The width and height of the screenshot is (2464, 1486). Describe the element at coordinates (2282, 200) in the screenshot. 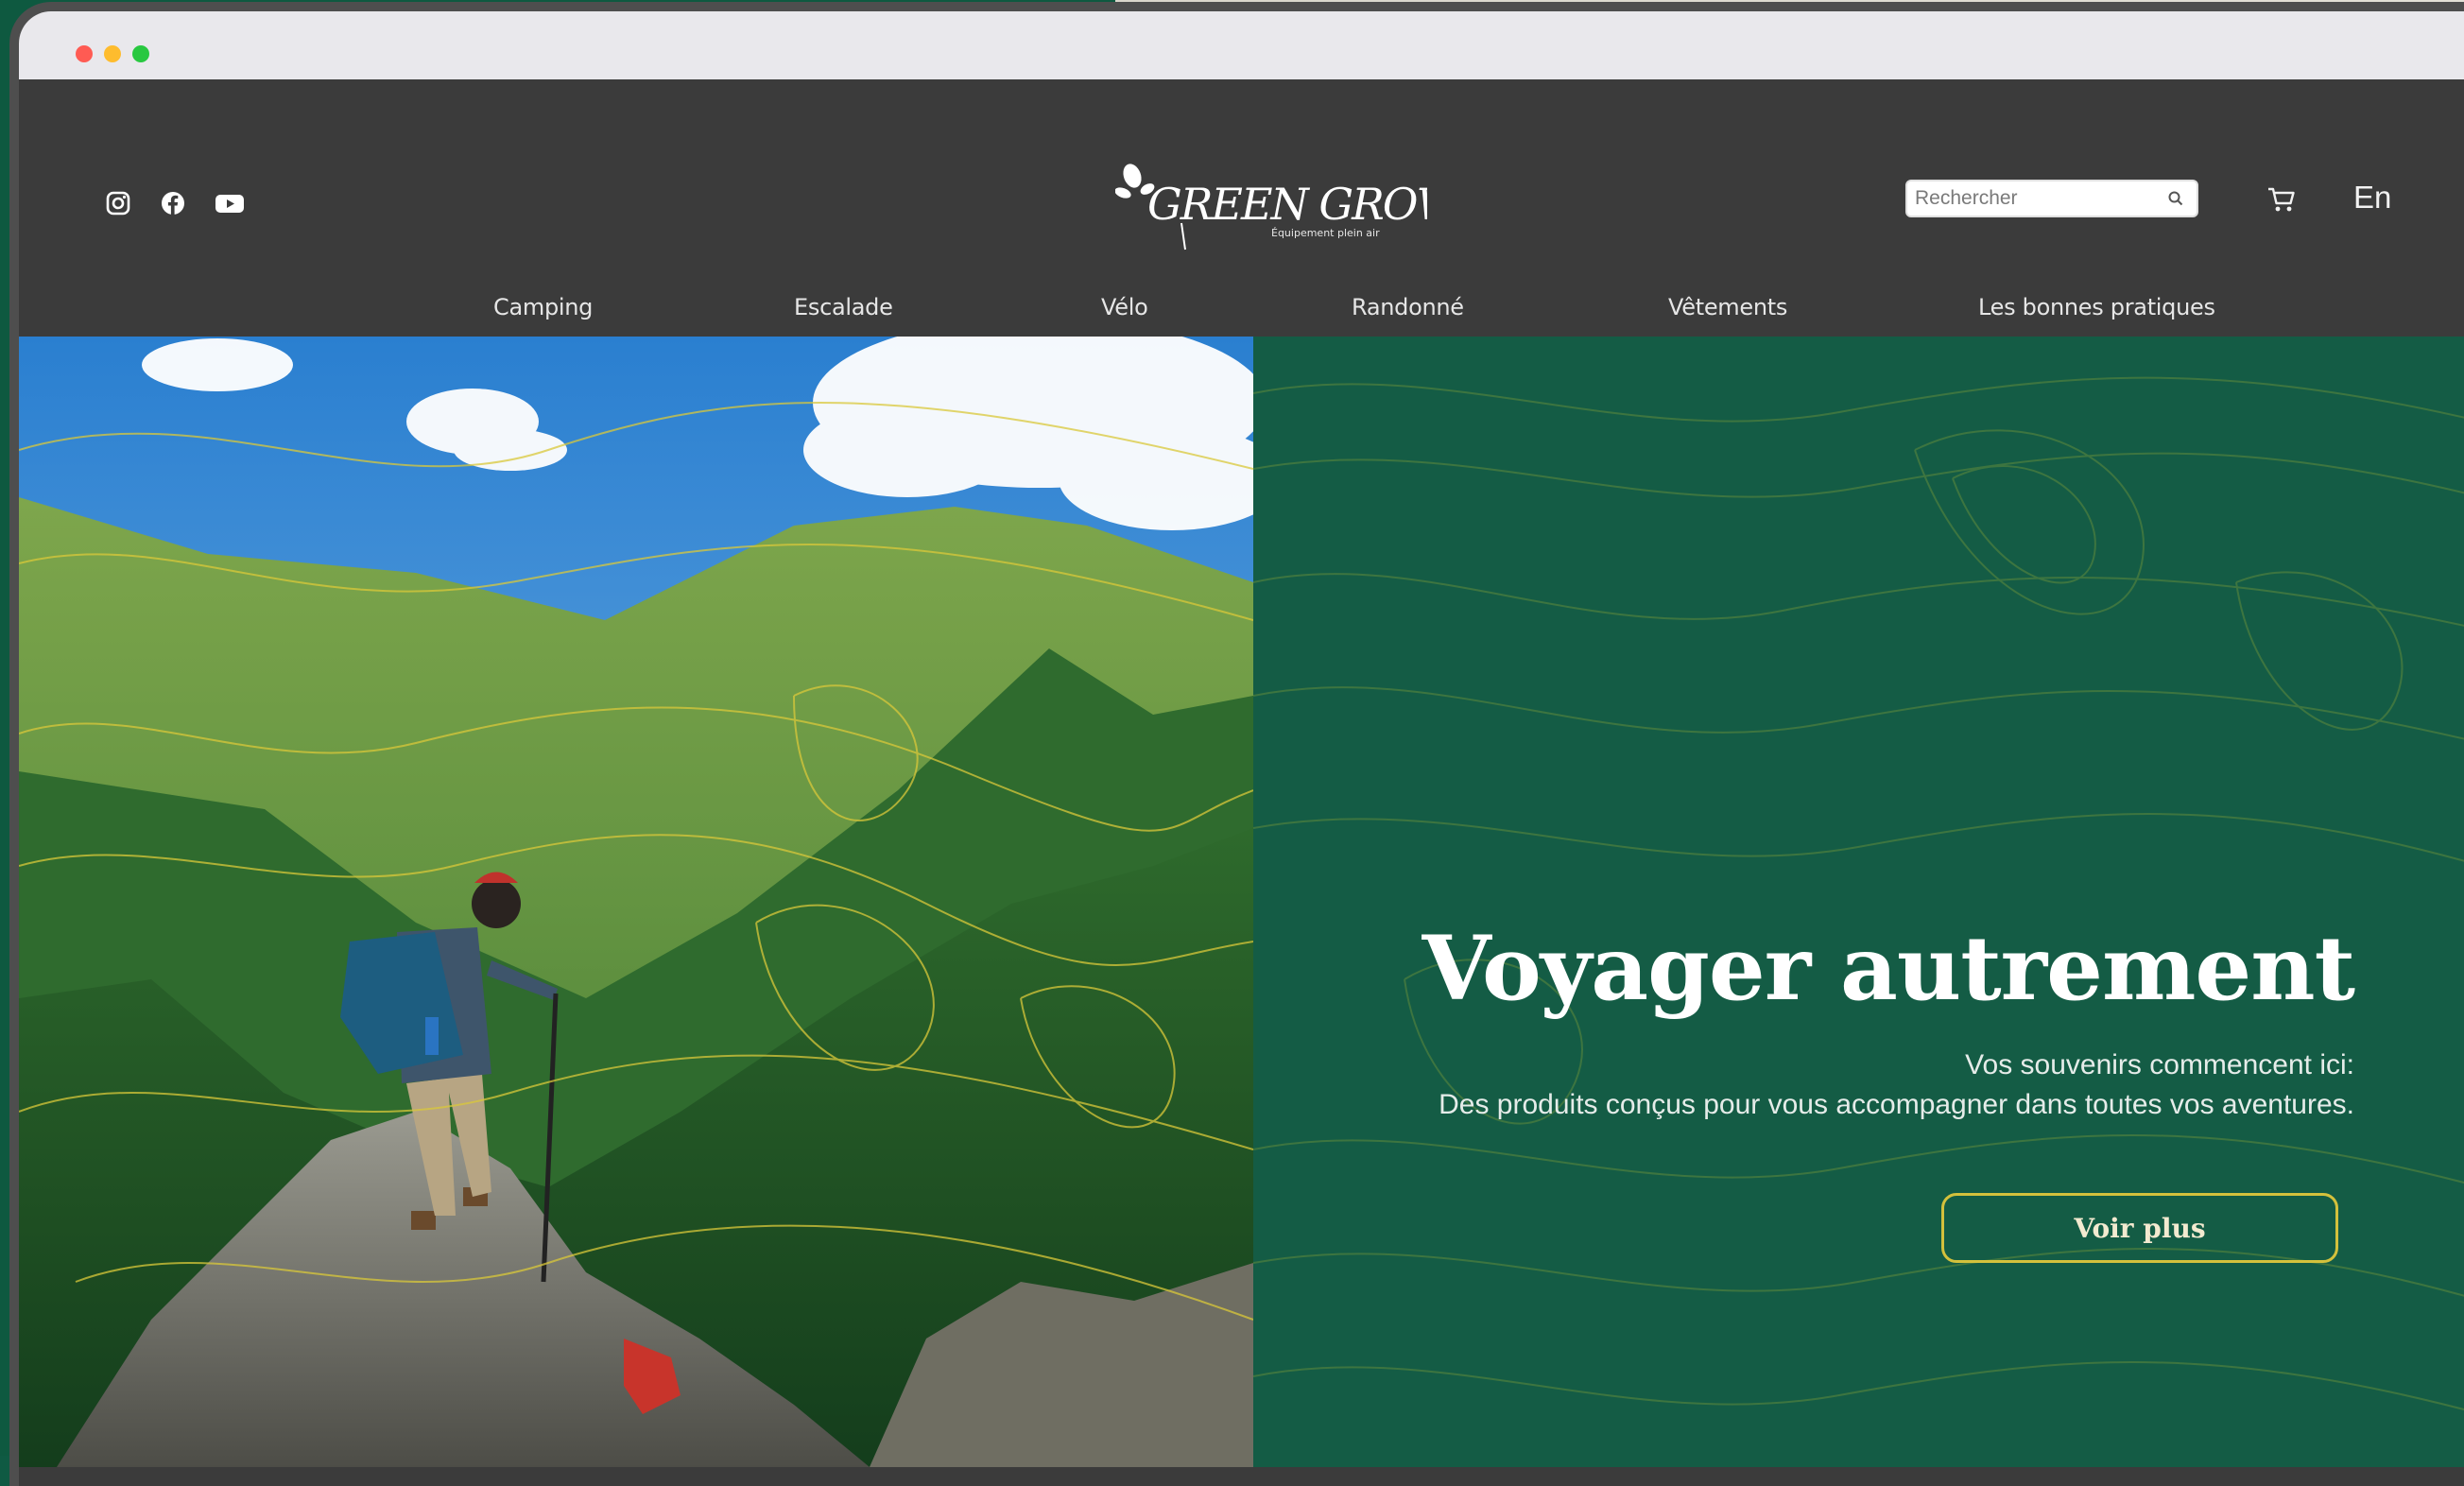

I see `cart-icon` at that location.